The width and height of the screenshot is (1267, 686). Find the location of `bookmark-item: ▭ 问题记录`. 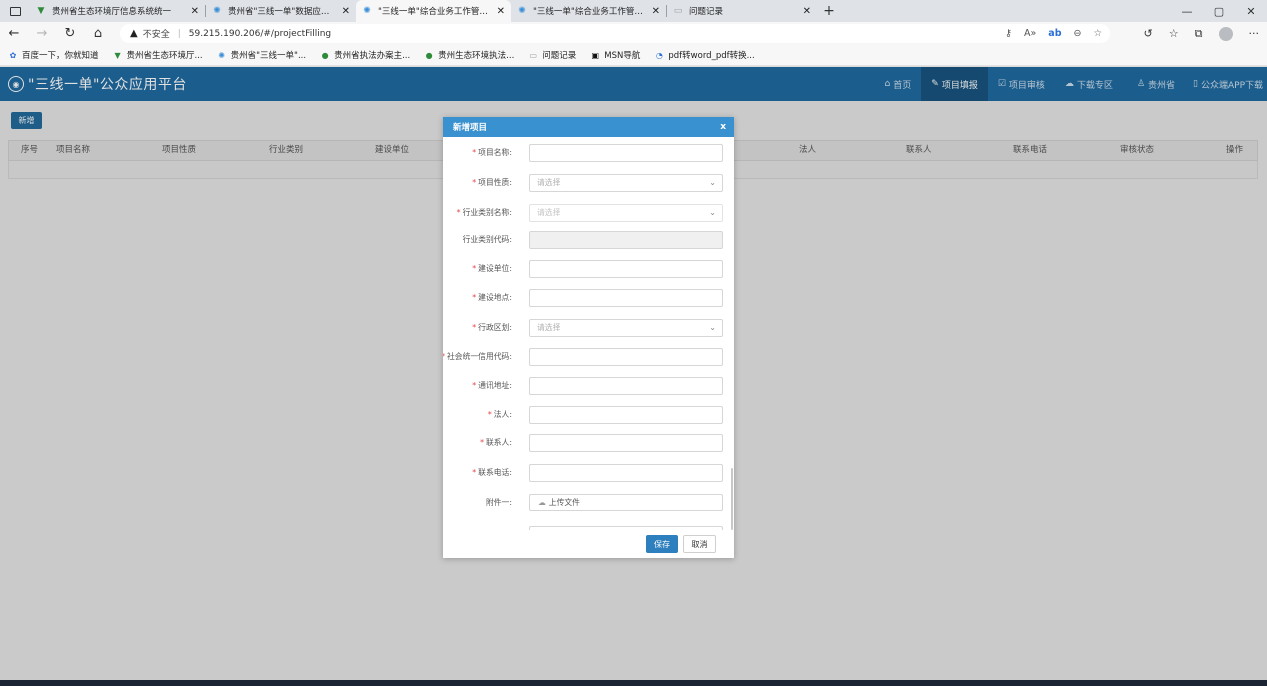

bookmark-item: ▭ 问题记录 is located at coordinates (552, 55).